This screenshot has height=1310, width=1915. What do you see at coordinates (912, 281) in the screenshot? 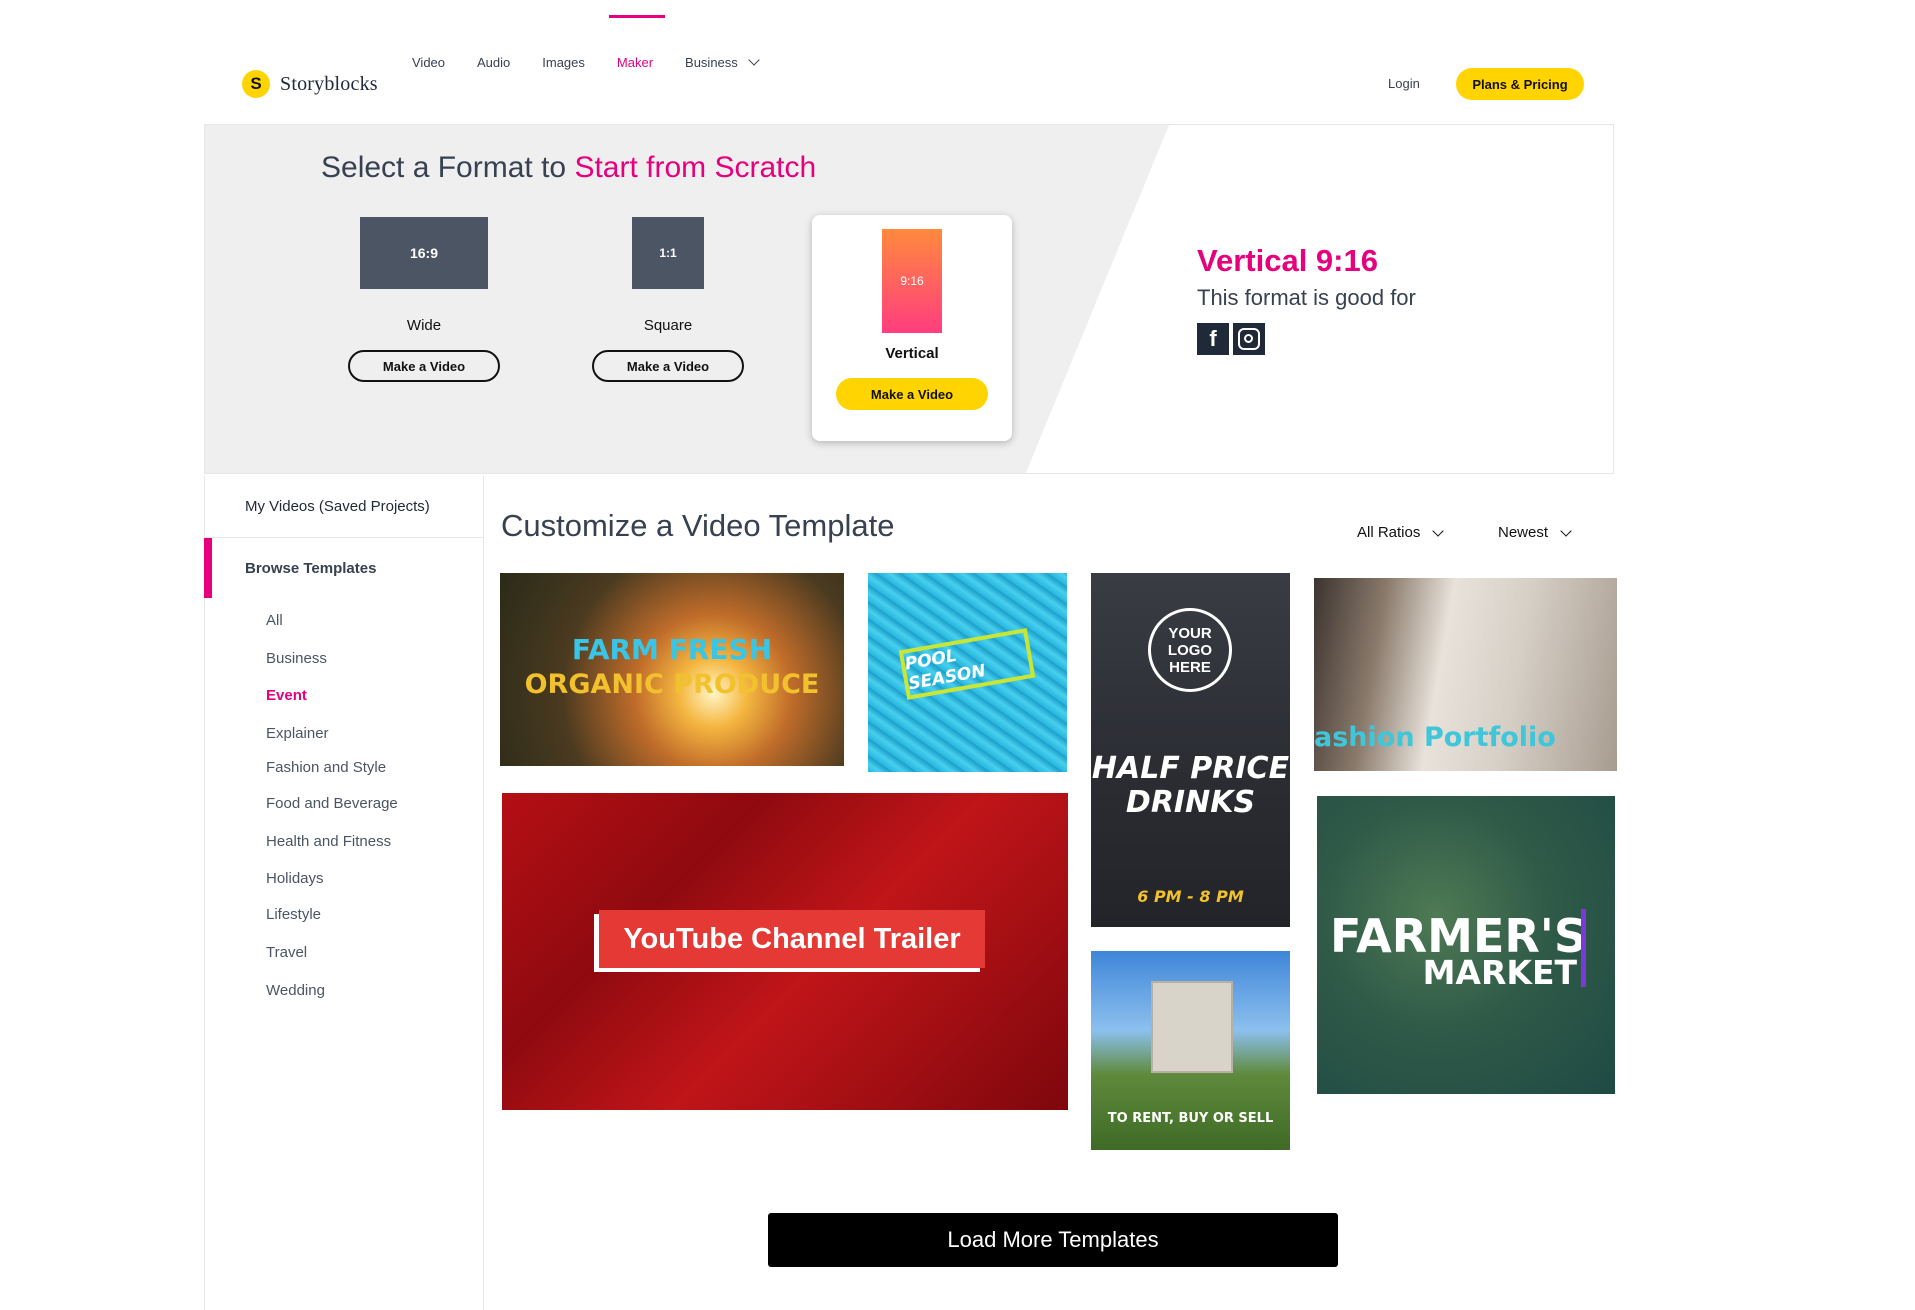
I see `ratio-box-vertical: 9:16` at bounding box center [912, 281].